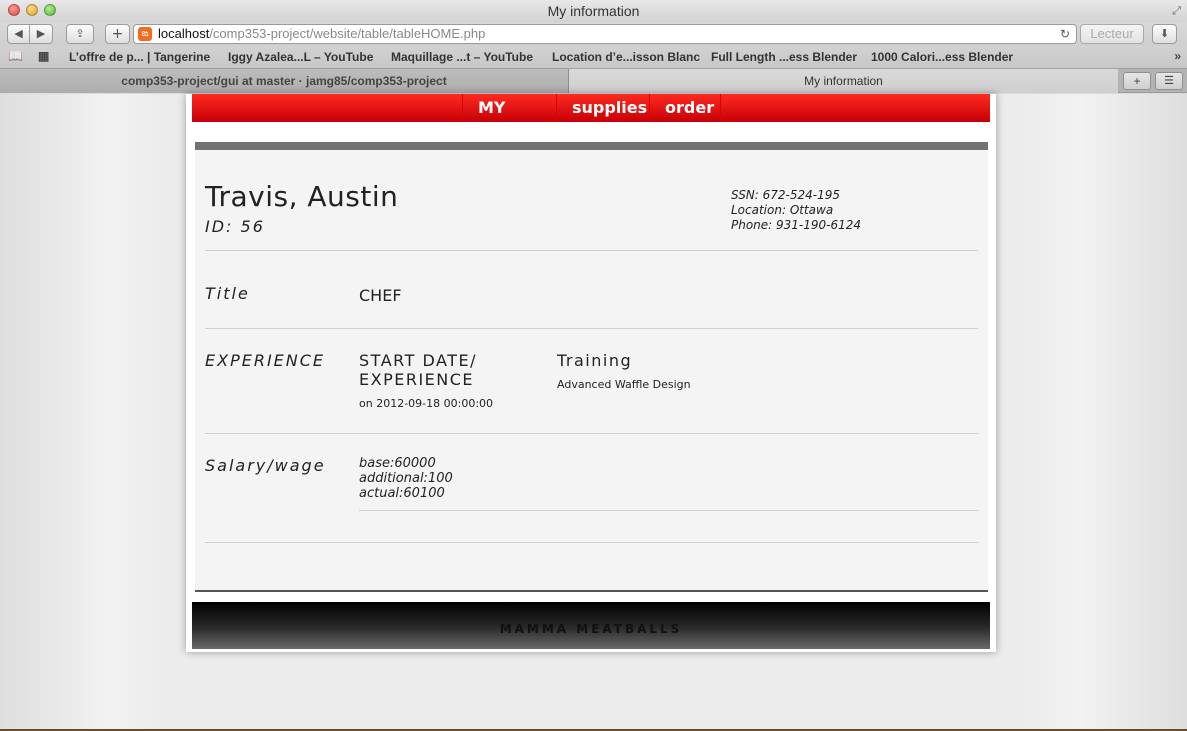 This screenshot has height=731, width=1187. Describe the element at coordinates (300, 57) in the screenshot. I see `bookmark-item: Iggy Azalea...L – YouTube` at that location.